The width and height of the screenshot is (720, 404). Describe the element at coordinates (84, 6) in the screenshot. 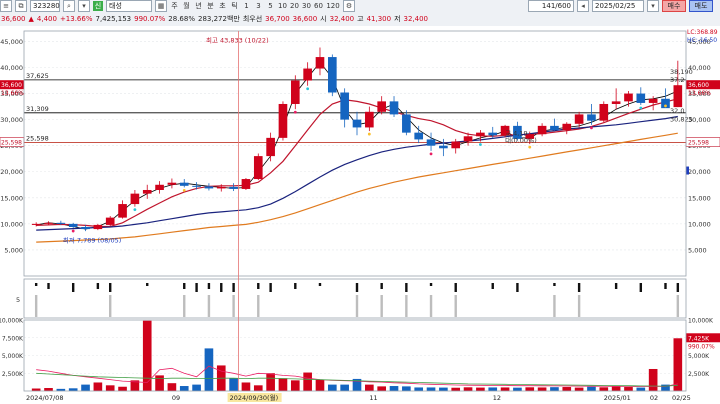

I see `chevron-down-icon: ▾` at that location.